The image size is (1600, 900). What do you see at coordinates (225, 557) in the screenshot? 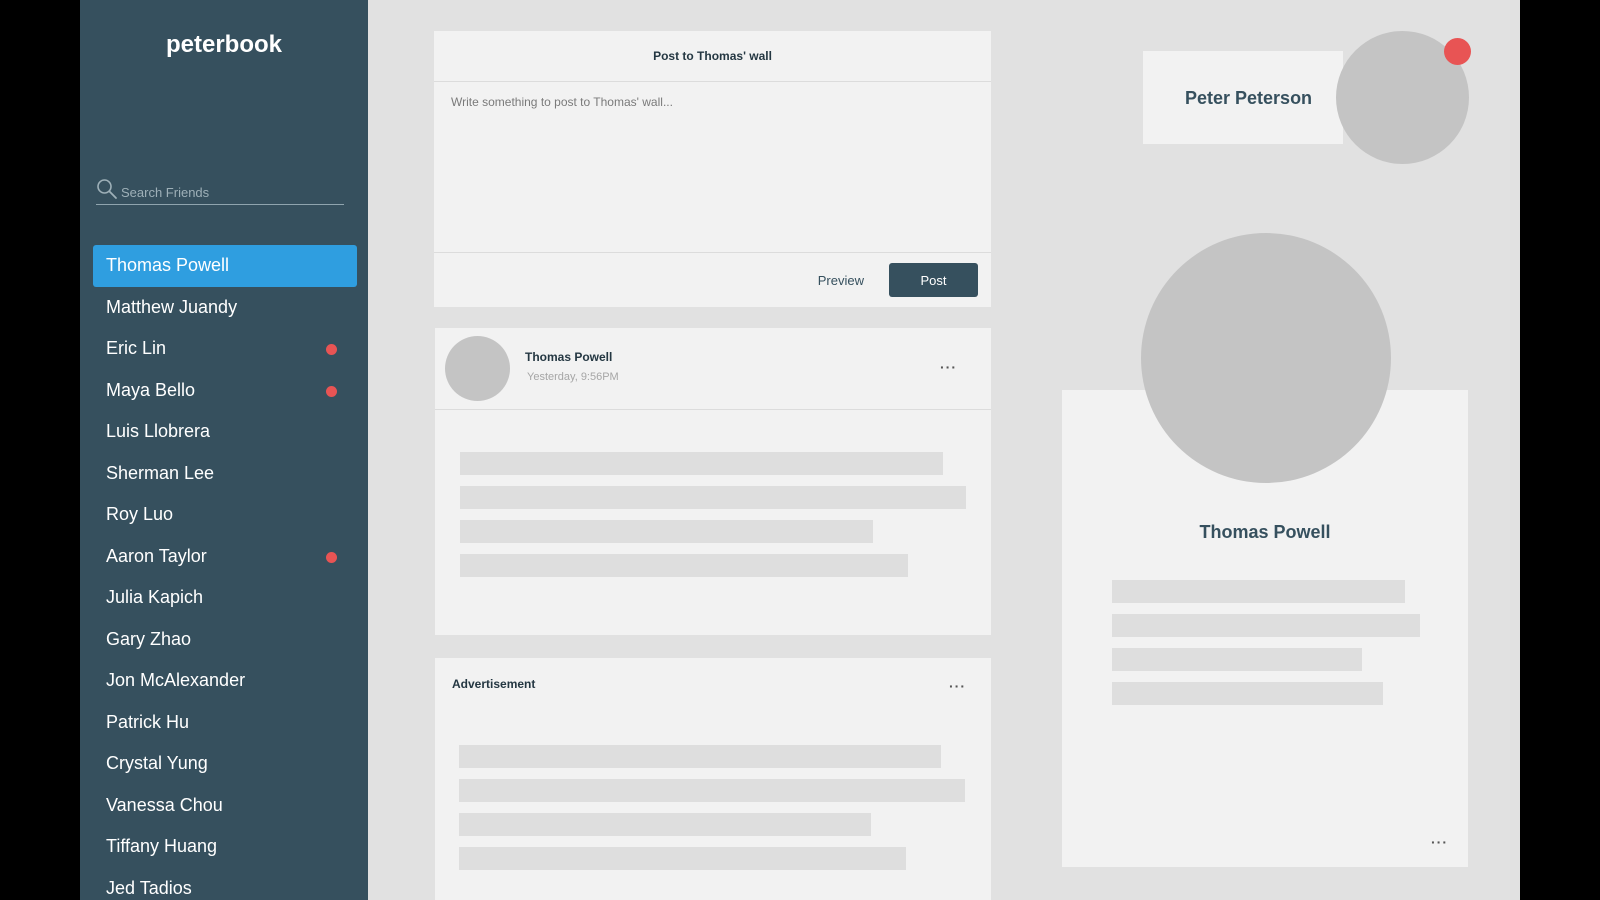
I see `friend-item: Aaron Taylor` at bounding box center [225, 557].